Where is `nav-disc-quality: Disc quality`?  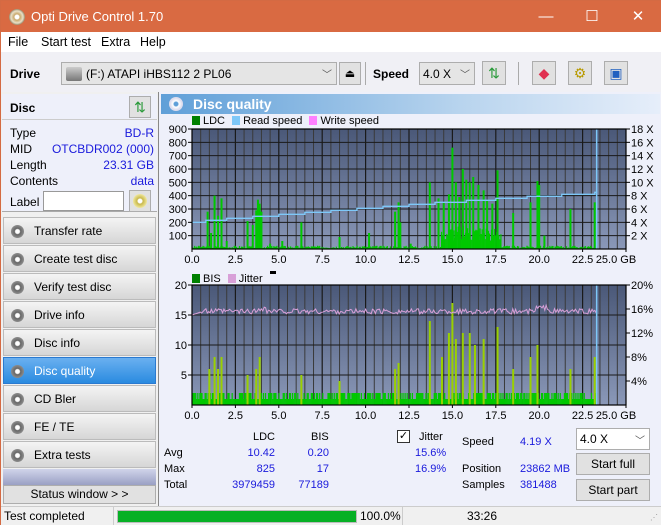
nav-disc-quality: Disc quality is located at coordinates (79, 370).